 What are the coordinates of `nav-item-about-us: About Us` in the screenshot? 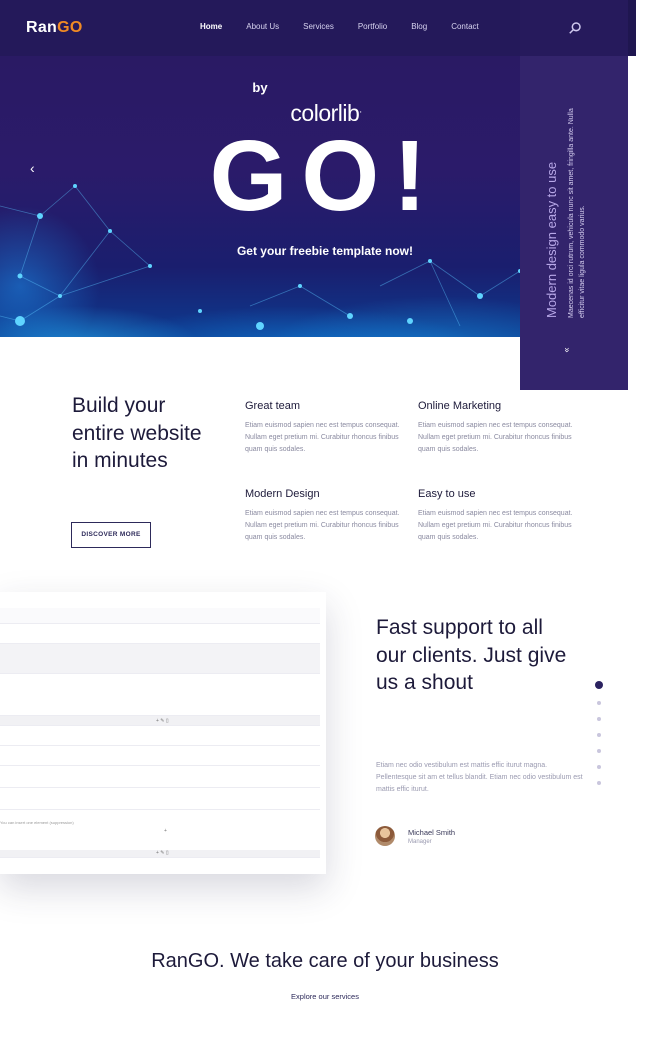 It's located at (262, 26).